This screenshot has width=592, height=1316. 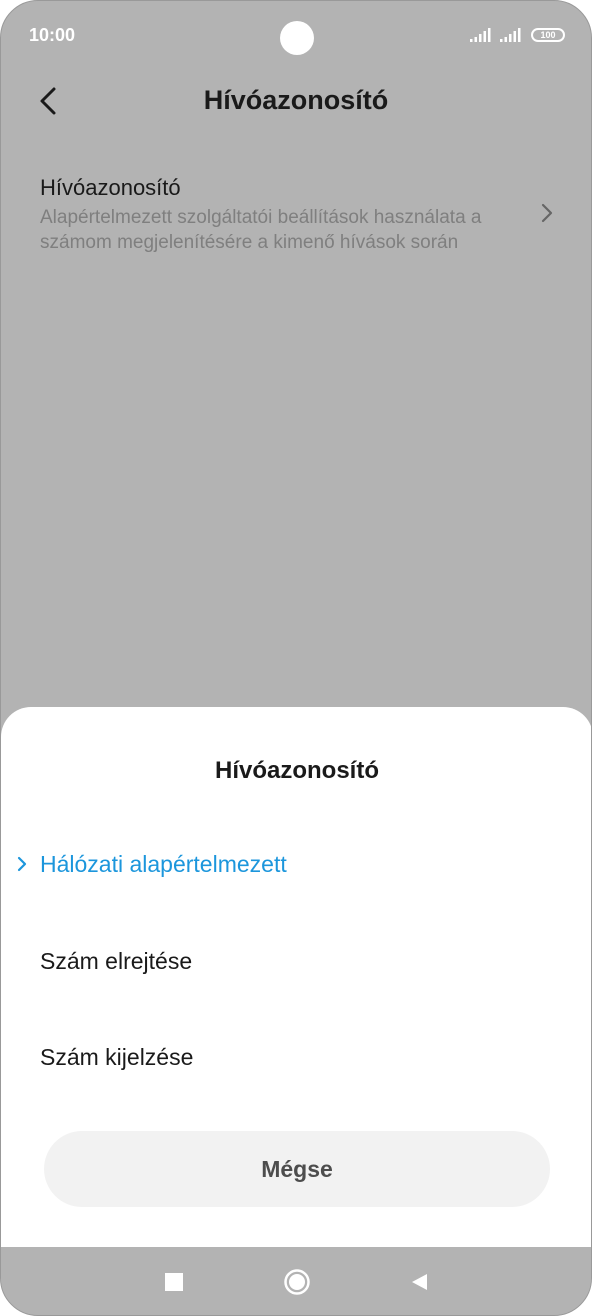 I want to click on home-icon, so click(x=297, y=1282).